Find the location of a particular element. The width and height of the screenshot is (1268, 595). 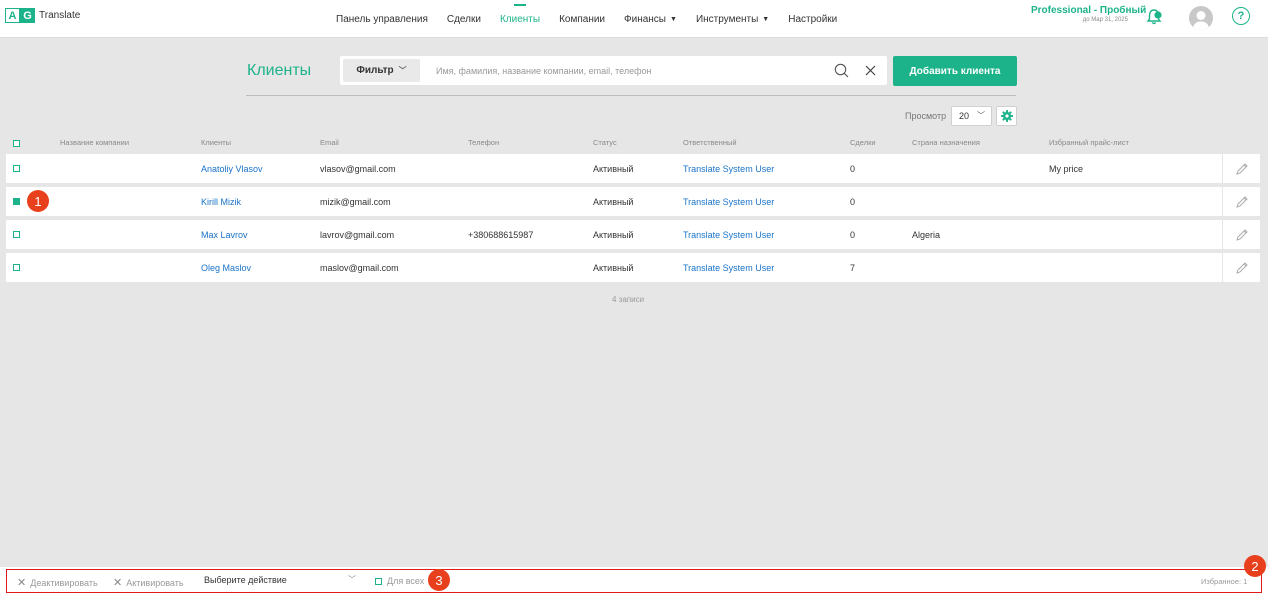

plan-name: Professional - Пробный is located at coordinates (1089, 10).